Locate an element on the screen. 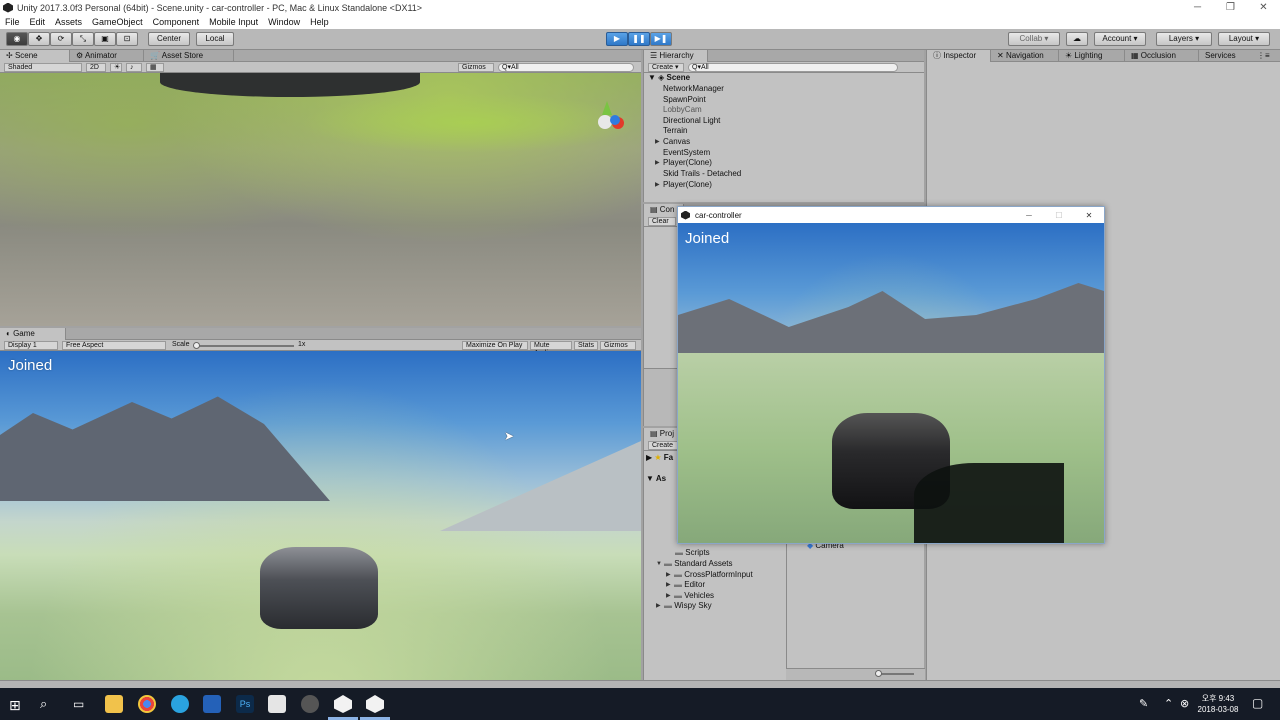 The height and width of the screenshot is (720, 1280). visual-studio-icon is located at coordinates (212, 704).